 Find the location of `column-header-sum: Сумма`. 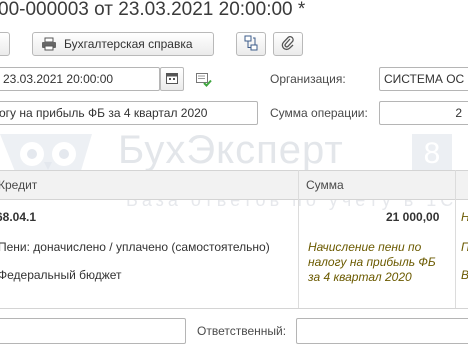

column-header-sum: Сумма is located at coordinates (325, 185).